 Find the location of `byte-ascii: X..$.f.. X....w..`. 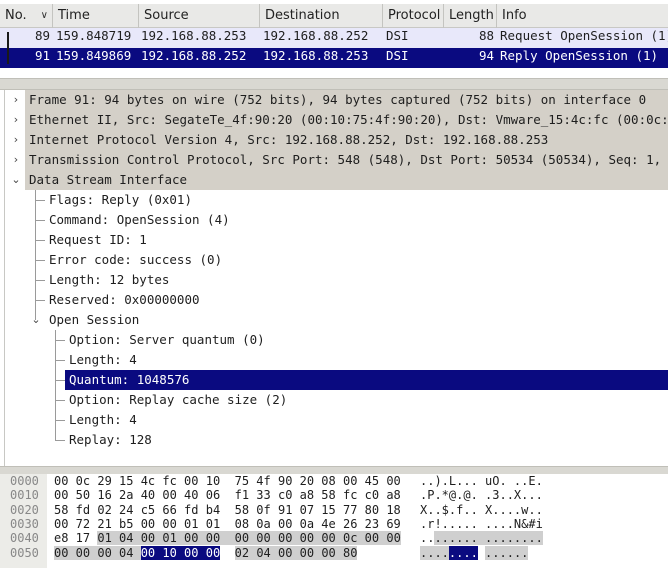

byte-ascii: X..$.f.. X....w.. is located at coordinates (481, 510).